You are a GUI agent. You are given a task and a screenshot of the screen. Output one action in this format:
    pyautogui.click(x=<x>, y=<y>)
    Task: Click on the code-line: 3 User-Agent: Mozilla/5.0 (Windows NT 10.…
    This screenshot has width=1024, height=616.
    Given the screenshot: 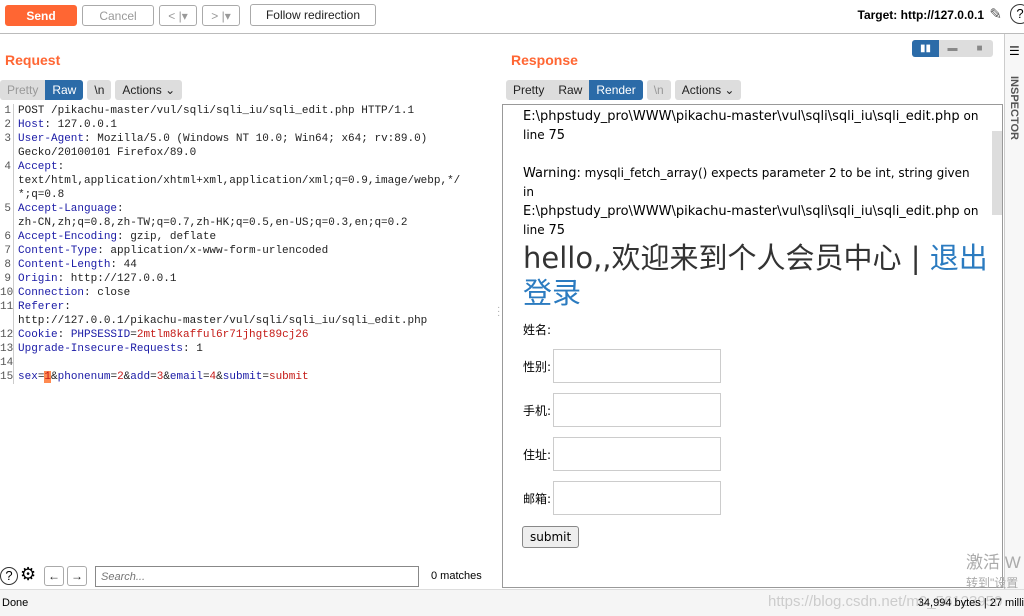 What is the action you would take?
    pyautogui.click(x=248, y=139)
    